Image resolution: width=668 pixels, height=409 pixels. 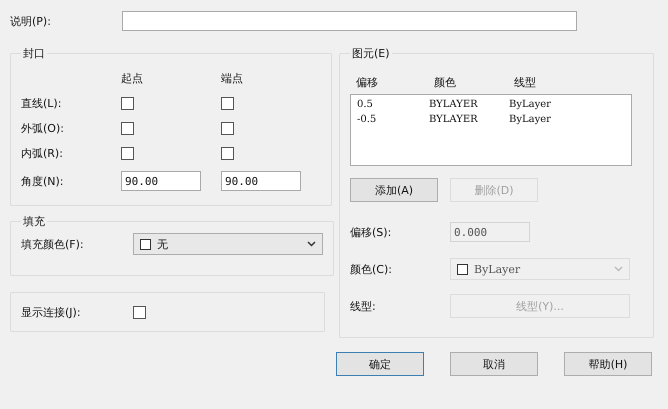 What do you see at coordinates (380, 364) in the screenshot?
I see `dialog-button: 确定` at bounding box center [380, 364].